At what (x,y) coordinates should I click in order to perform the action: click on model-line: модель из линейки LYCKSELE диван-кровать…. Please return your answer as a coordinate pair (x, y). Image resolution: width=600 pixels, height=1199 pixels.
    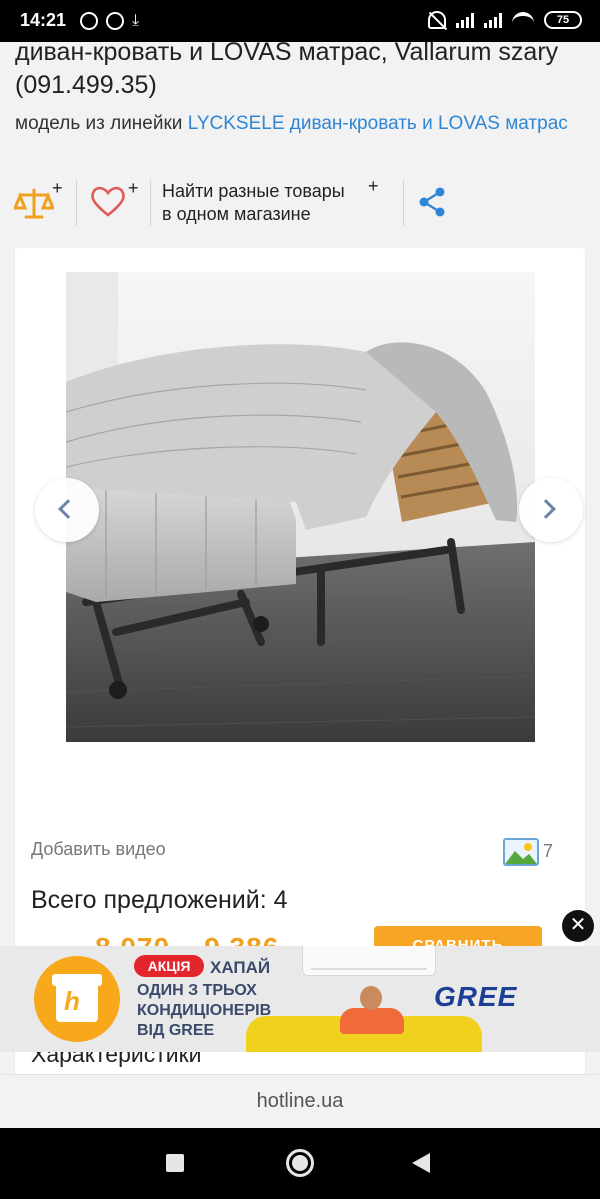
    Looking at the image, I should click on (300, 124).